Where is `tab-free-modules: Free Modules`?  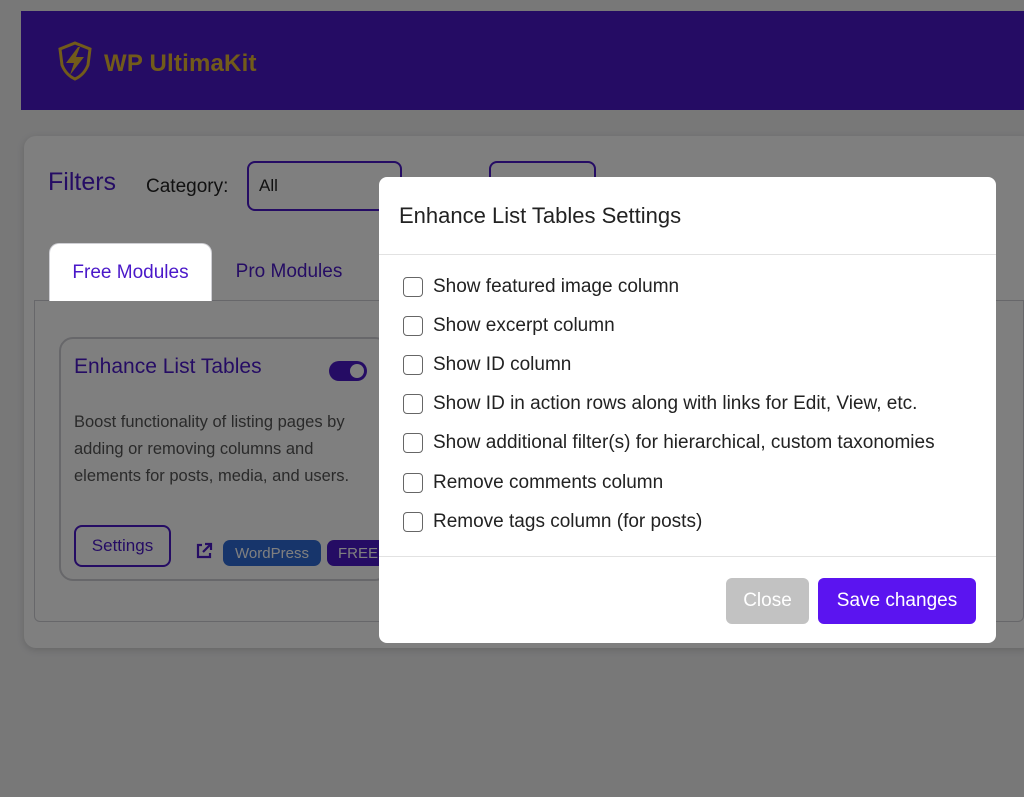
tab-free-modules: Free Modules is located at coordinates (130, 272).